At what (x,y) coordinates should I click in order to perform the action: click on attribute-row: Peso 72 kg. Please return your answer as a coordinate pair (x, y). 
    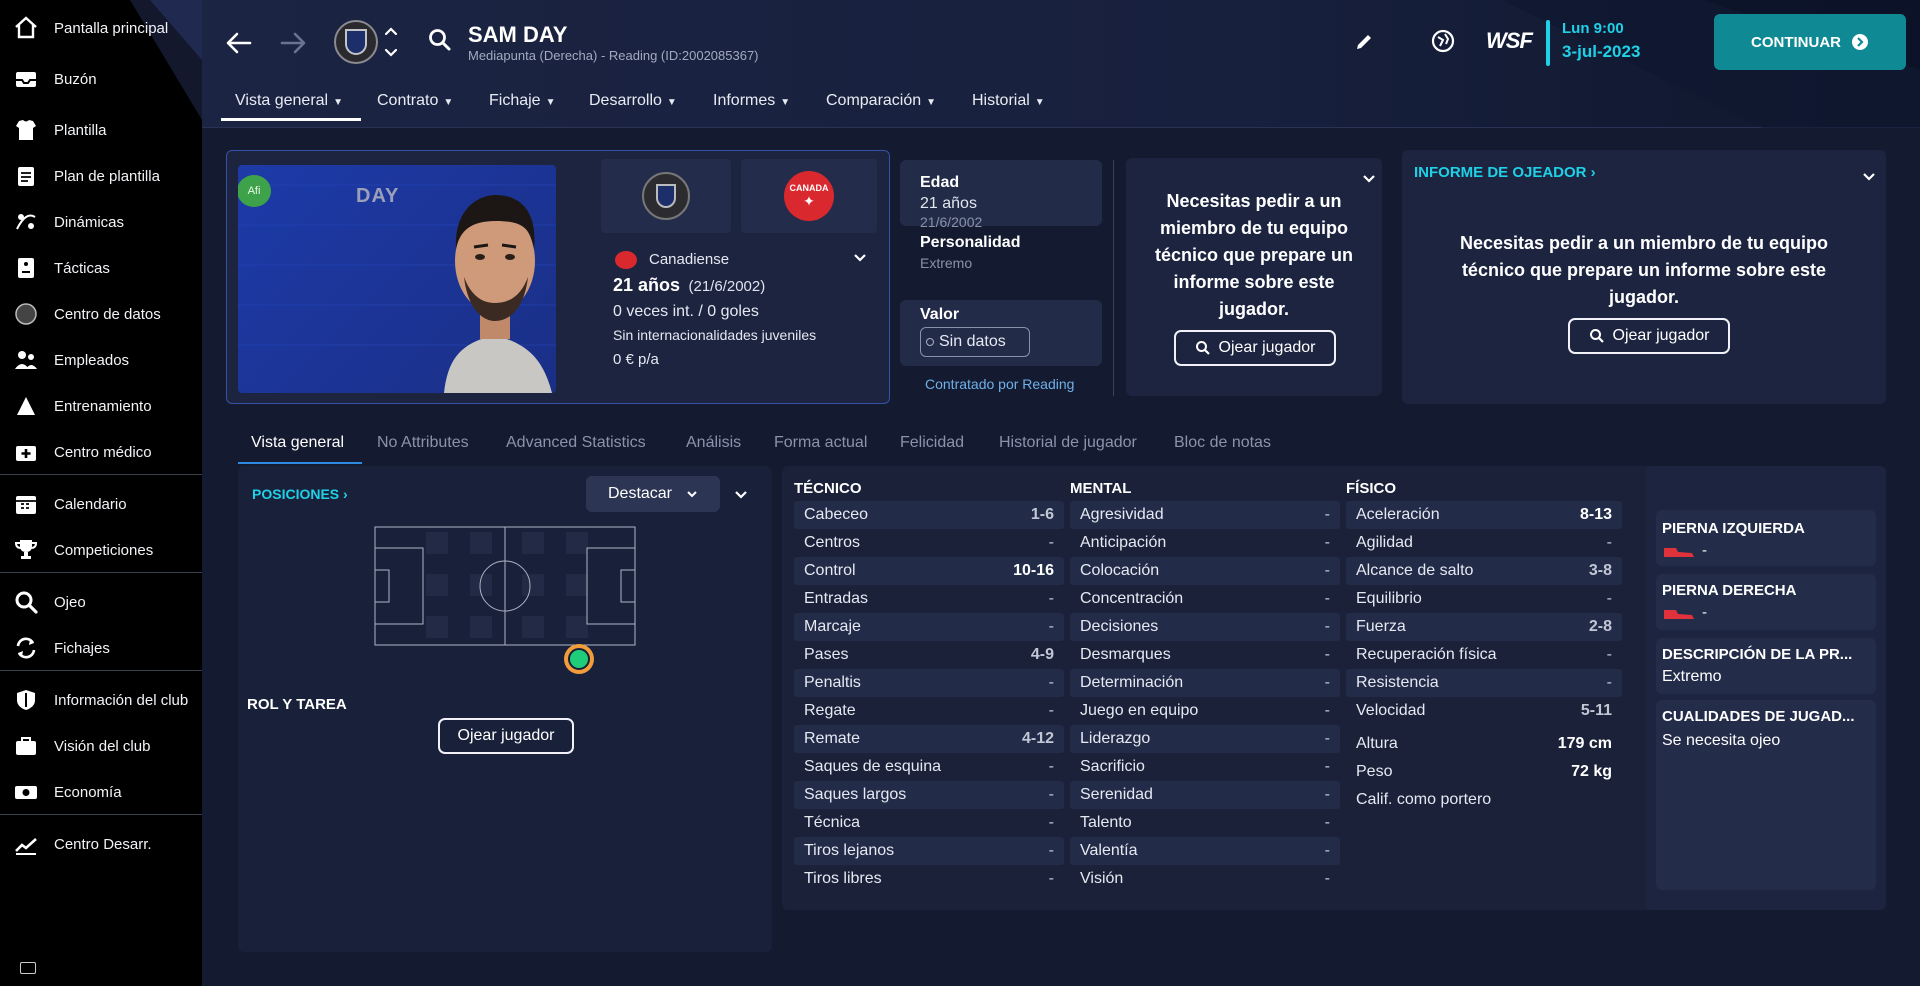
    Looking at the image, I should click on (1484, 772).